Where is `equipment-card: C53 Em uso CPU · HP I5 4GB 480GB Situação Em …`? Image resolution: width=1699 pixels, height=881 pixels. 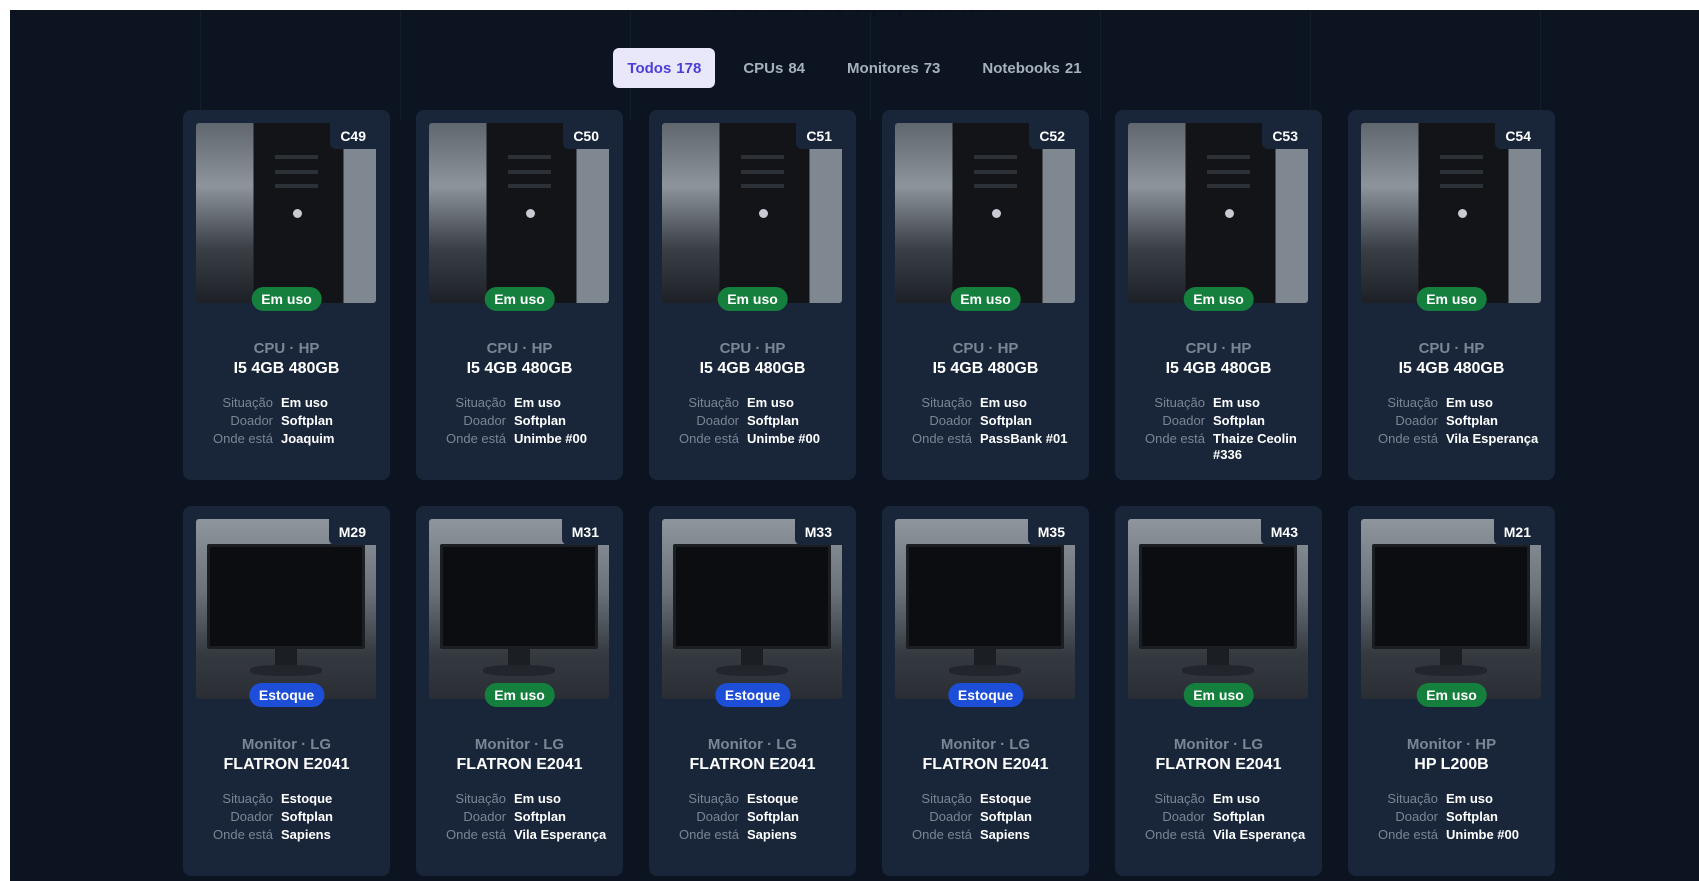
equipment-card: C53 Em uso CPU · HP I5 4GB 480GB Situação Em … is located at coordinates (1218, 295).